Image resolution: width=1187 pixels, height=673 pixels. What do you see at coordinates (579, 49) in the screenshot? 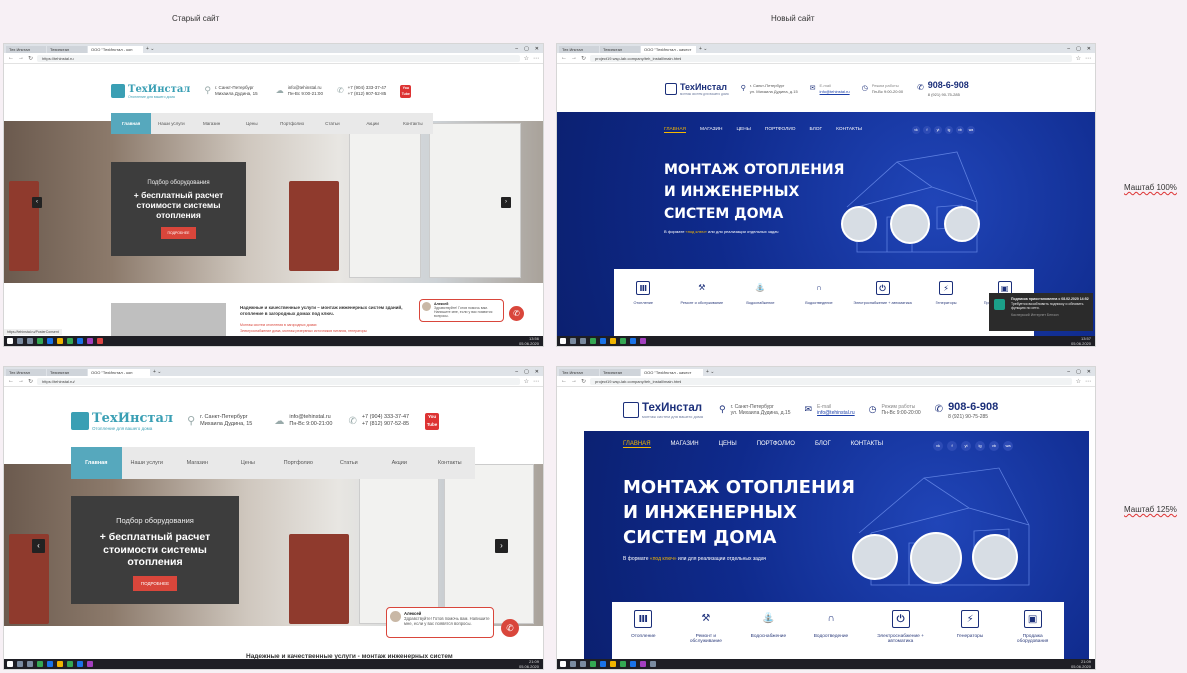
I see `browser-tab: Тех Инстал` at bounding box center [579, 49].